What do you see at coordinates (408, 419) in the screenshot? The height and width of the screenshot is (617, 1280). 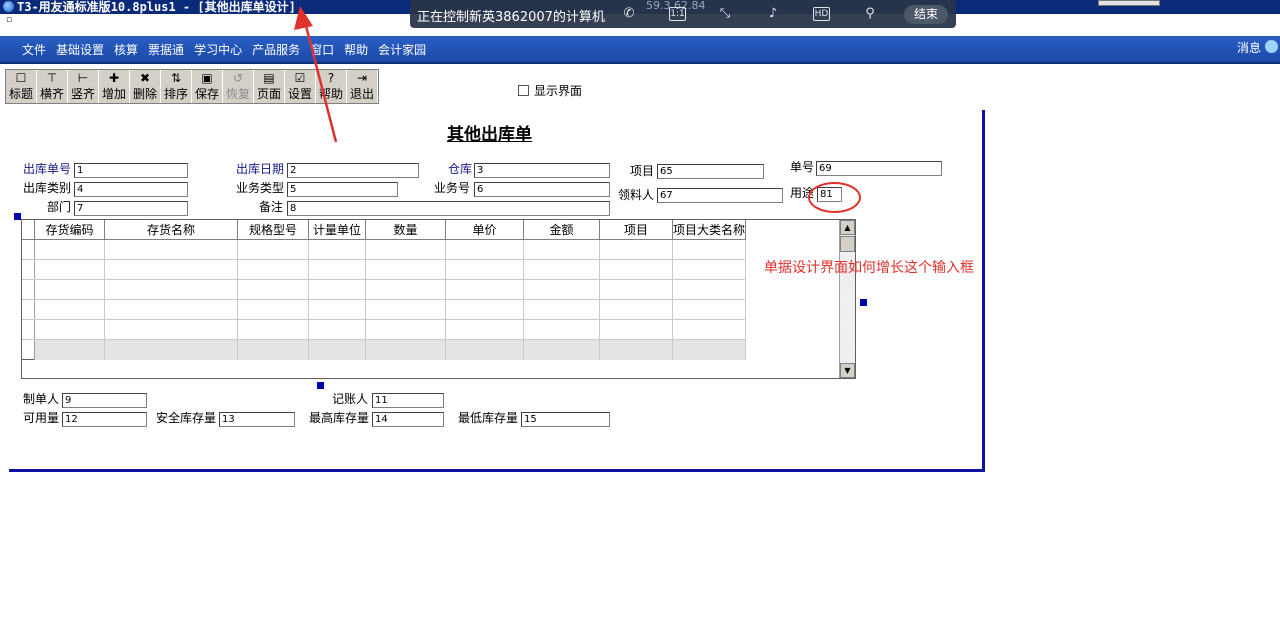 I see `max-stock-field: 14` at bounding box center [408, 419].